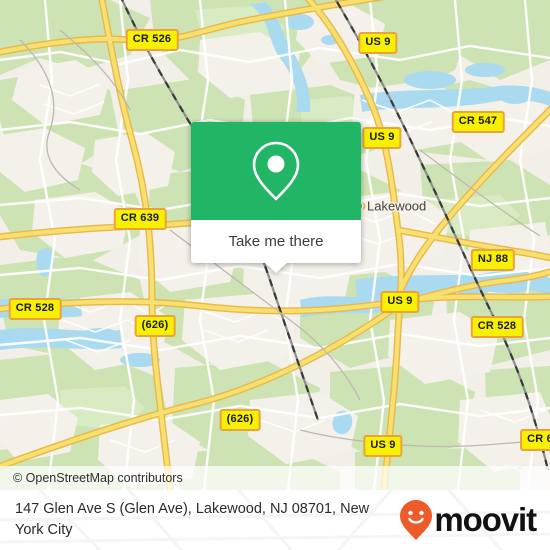 Image resolution: width=550 pixels, height=550 pixels. I want to click on destination-popup-card: Take me there, so click(276, 197).